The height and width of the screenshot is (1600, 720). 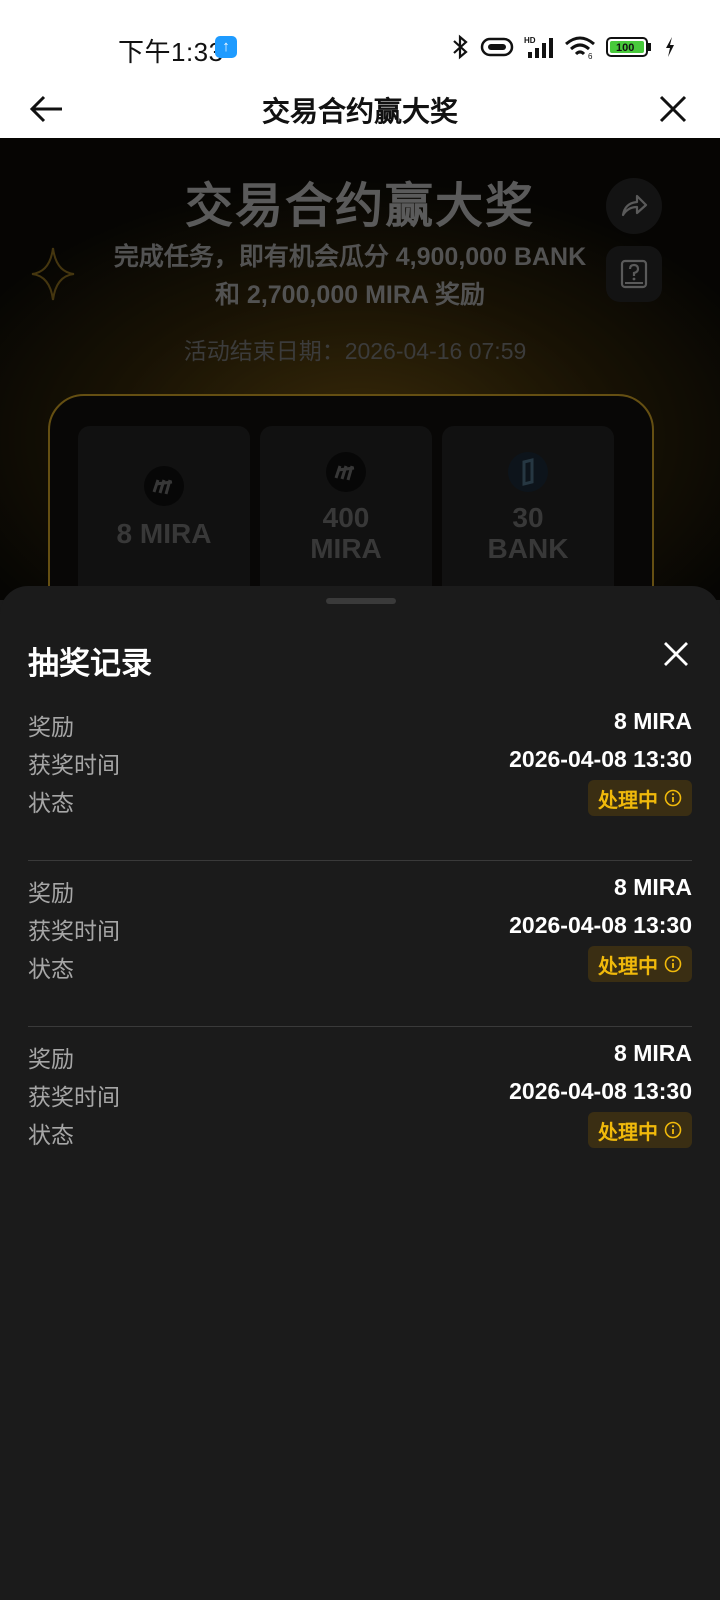 What do you see at coordinates (460, 47) in the screenshot?
I see `bluetooth-icon` at bounding box center [460, 47].